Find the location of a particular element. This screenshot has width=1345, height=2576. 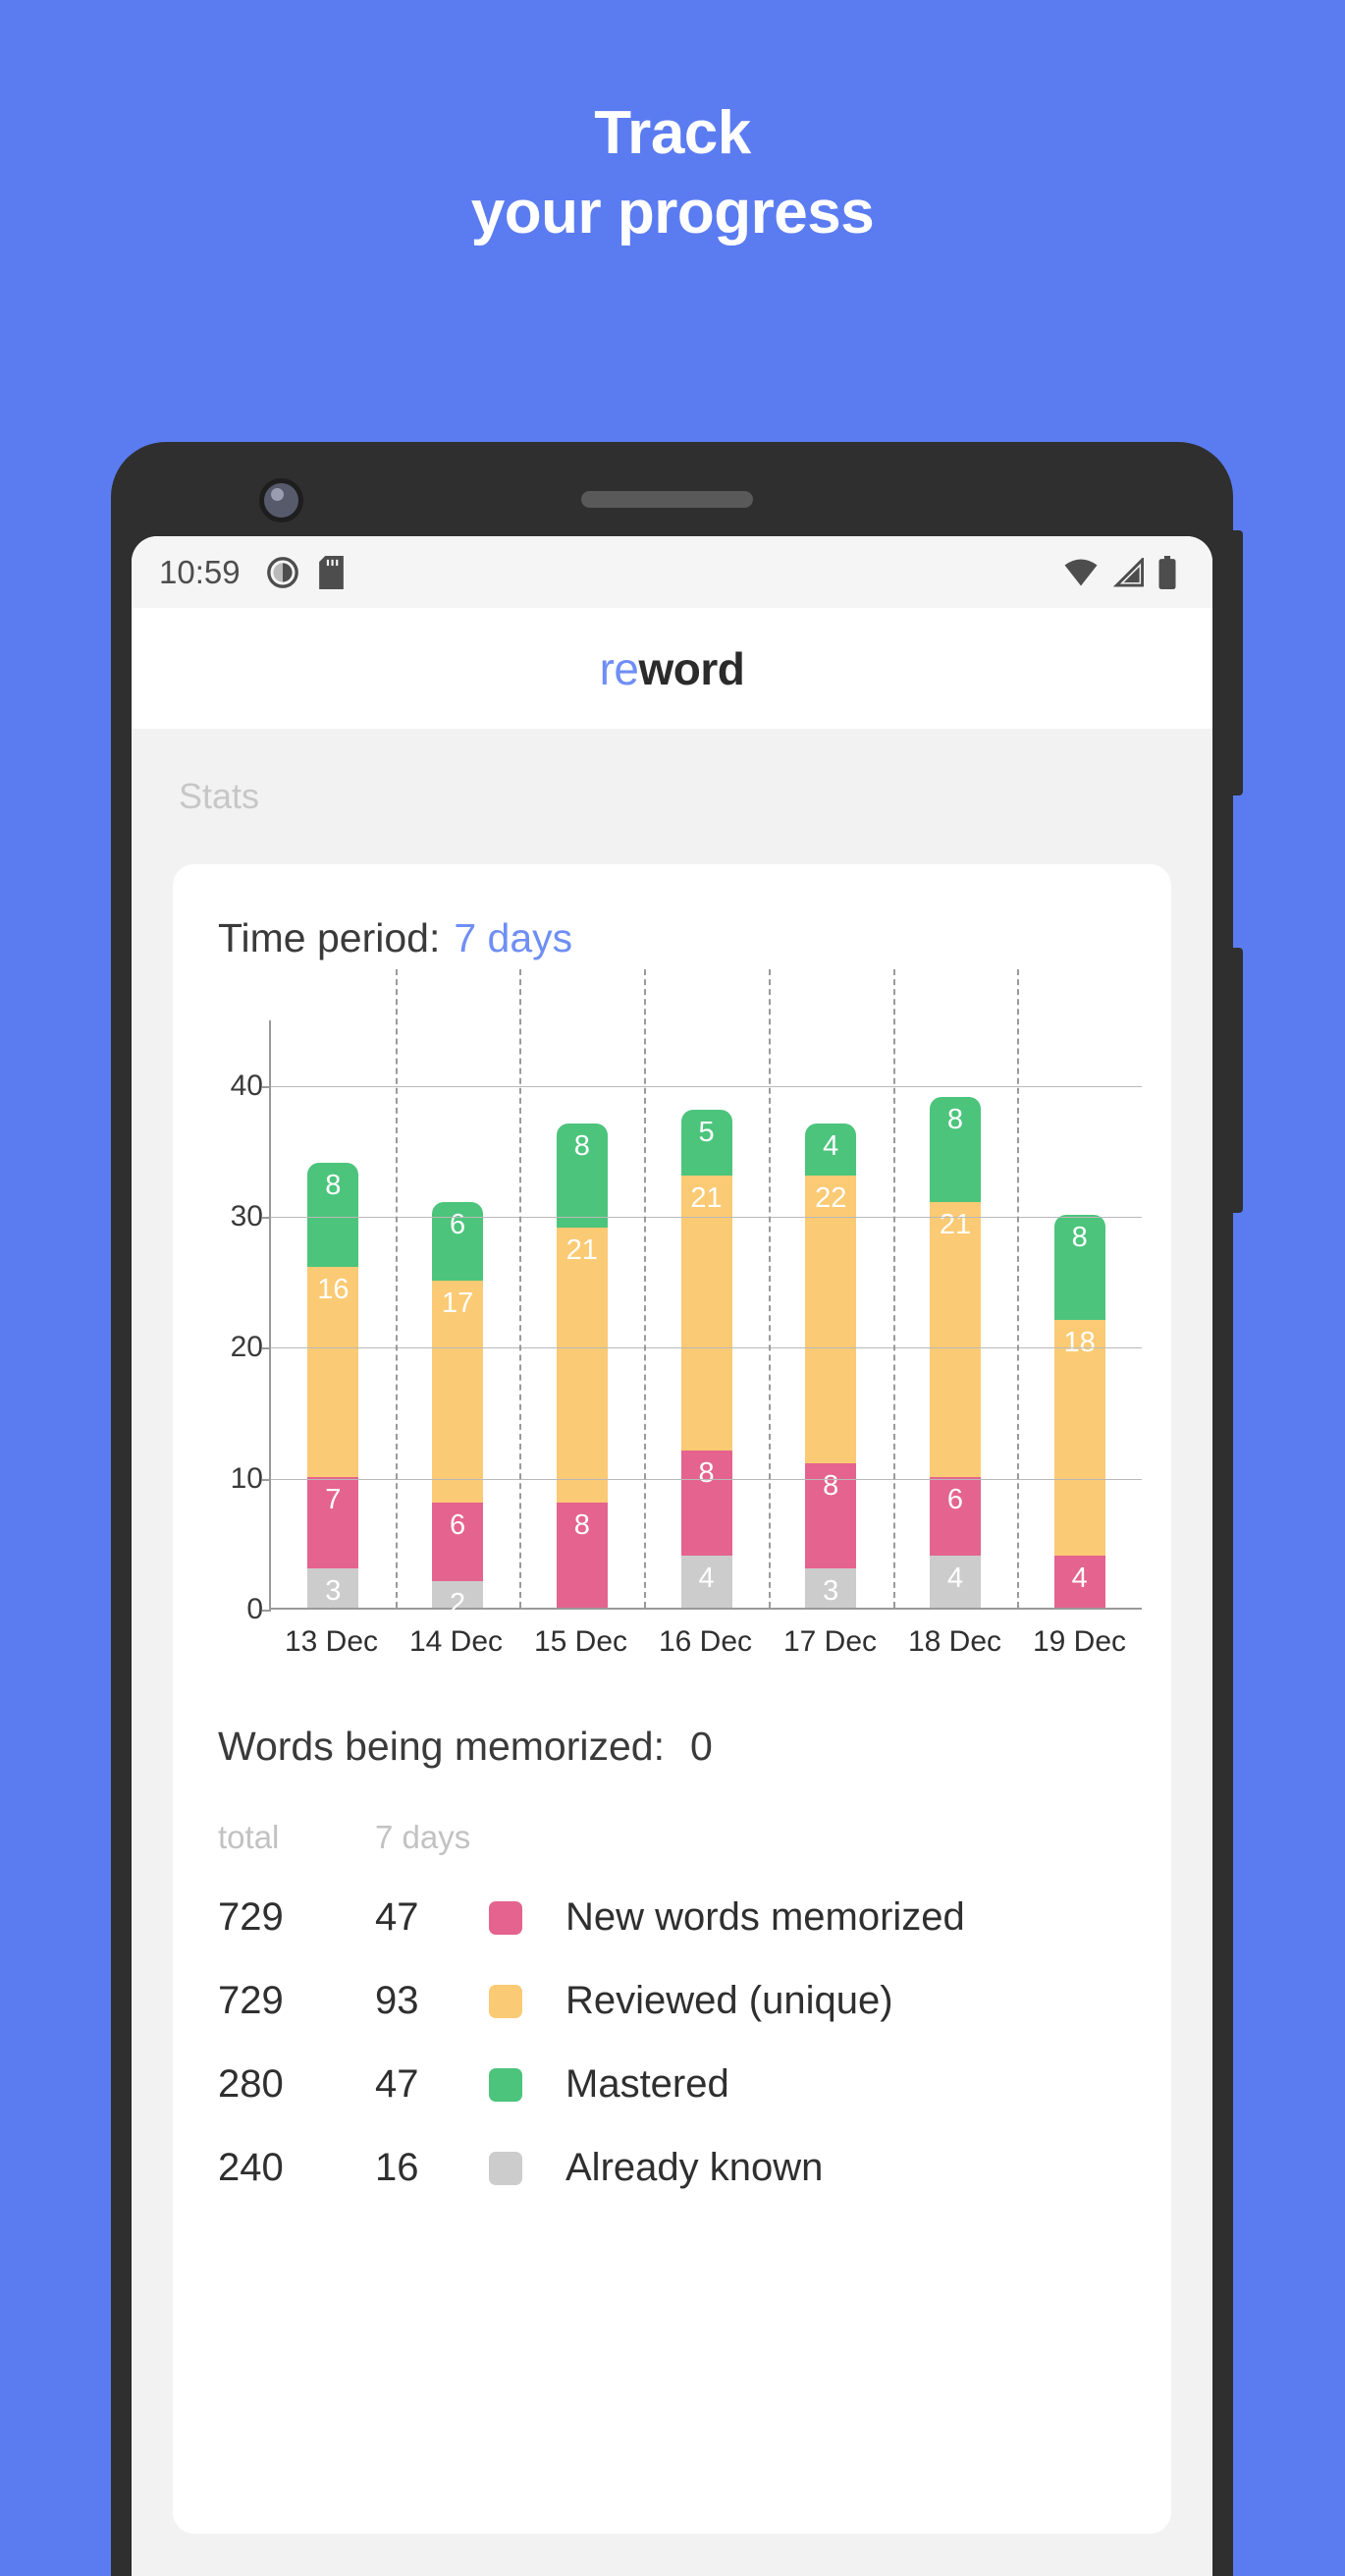

time-period-label: Time period: is located at coordinates (329, 938).